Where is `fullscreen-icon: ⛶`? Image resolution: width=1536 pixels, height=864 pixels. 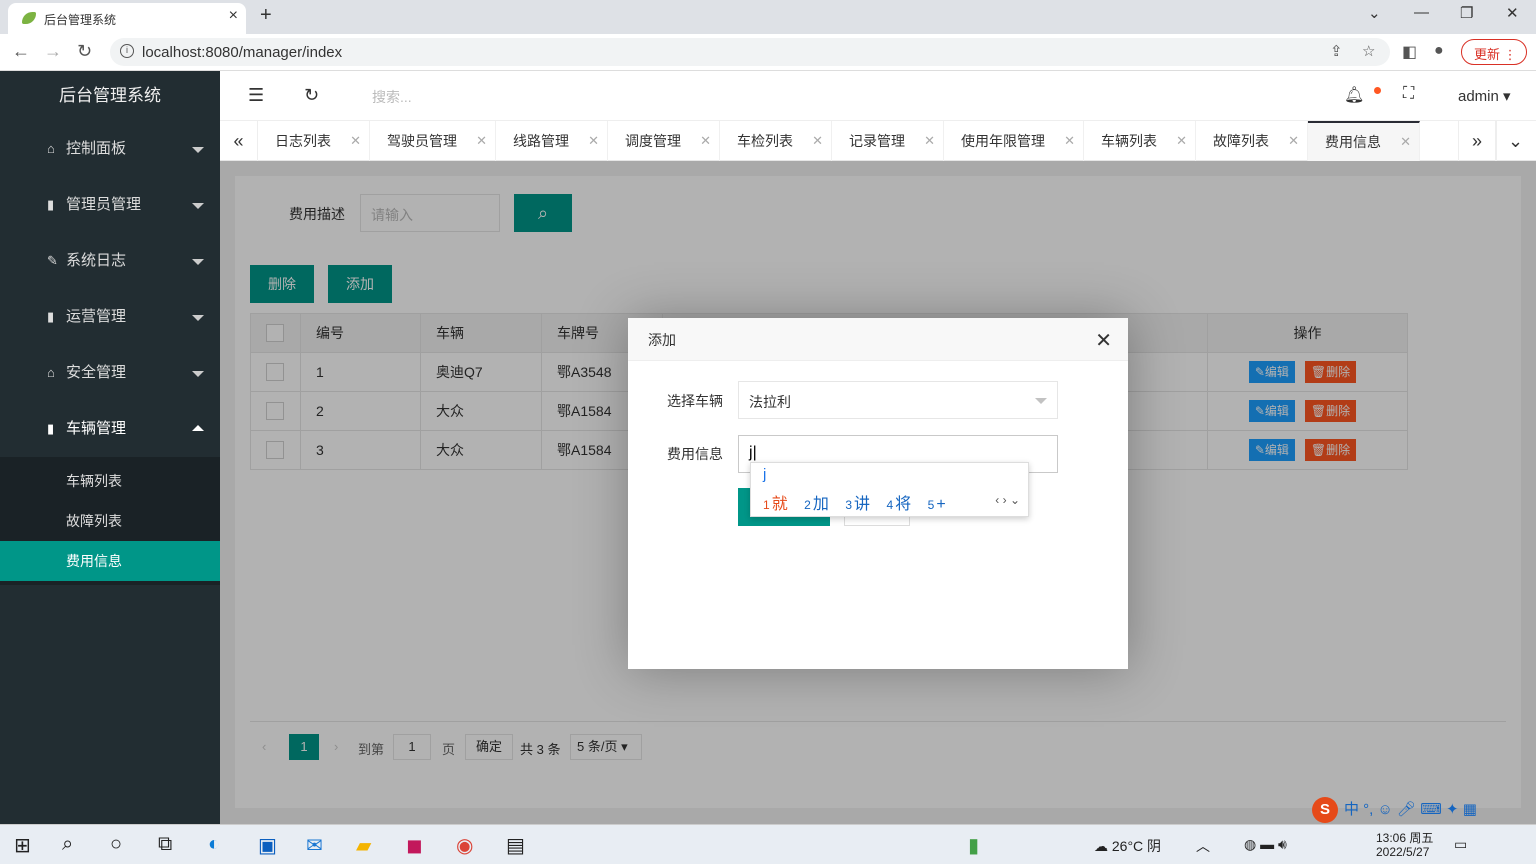
fullscreen-icon: ⛶ is located at coordinates (1408, 94).